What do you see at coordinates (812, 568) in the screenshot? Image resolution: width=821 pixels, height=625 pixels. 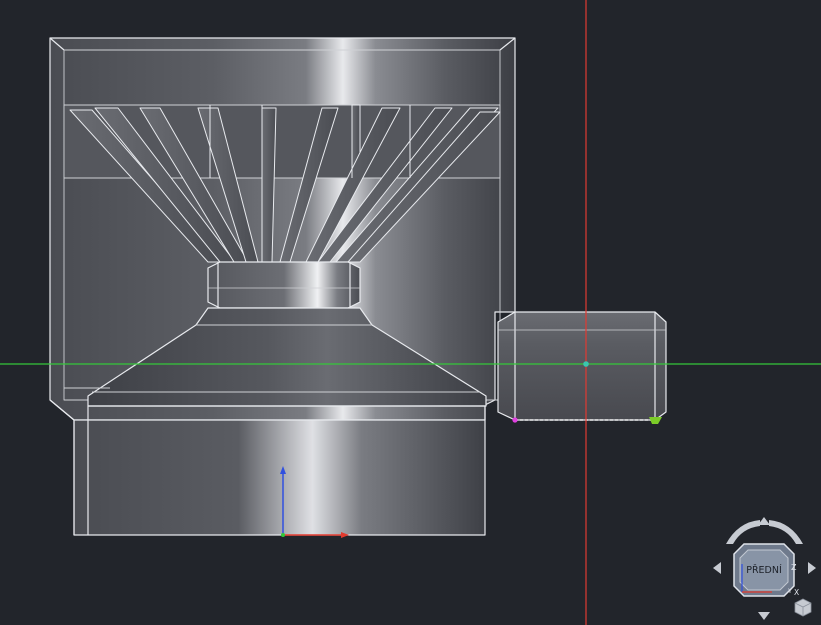 I see `triangle-right-icon` at bounding box center [812, 568].